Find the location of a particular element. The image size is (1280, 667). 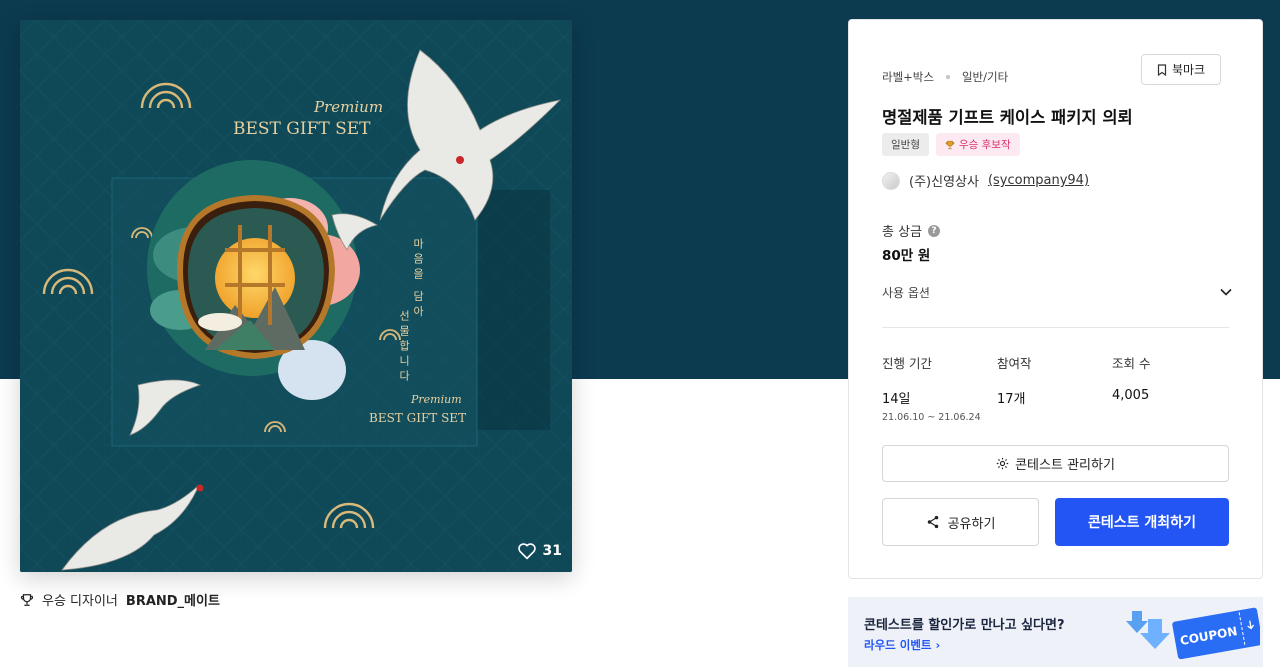

prize-value: 80만 원 is located at coordinates (906, 256).